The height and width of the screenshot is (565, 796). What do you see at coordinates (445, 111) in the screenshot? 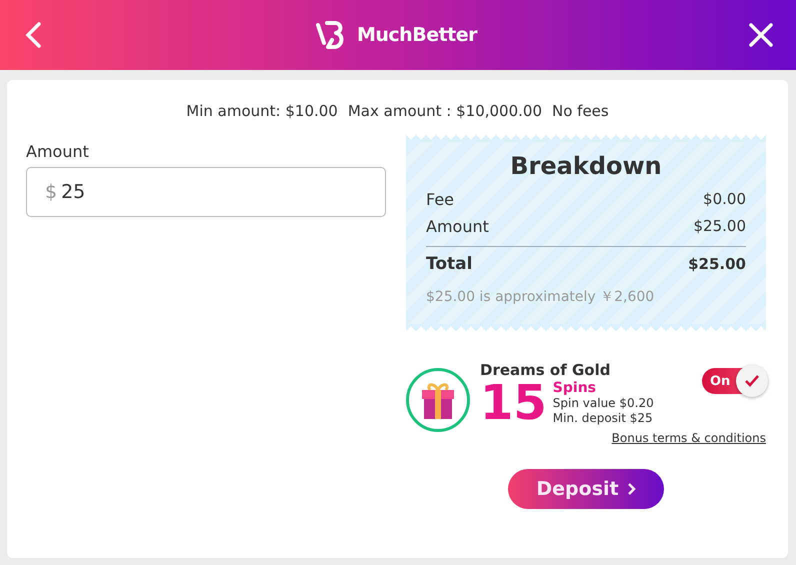
I see `limit-text: Max amount : $10,000.00` at bounding box center [445, 111].